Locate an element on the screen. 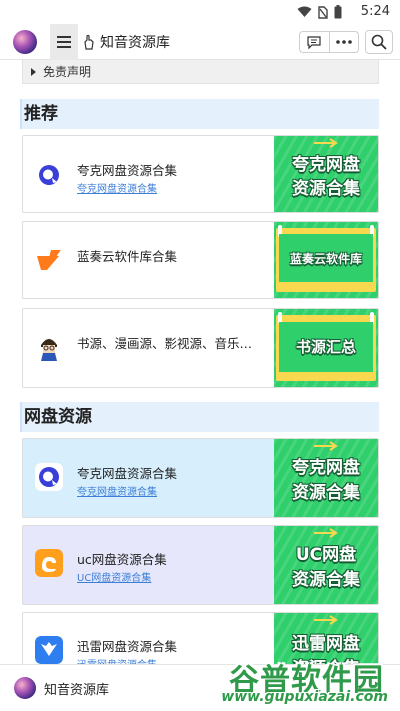  card-banner: 迅雷网盘 资源合集 is located at coordinates (326, 638).